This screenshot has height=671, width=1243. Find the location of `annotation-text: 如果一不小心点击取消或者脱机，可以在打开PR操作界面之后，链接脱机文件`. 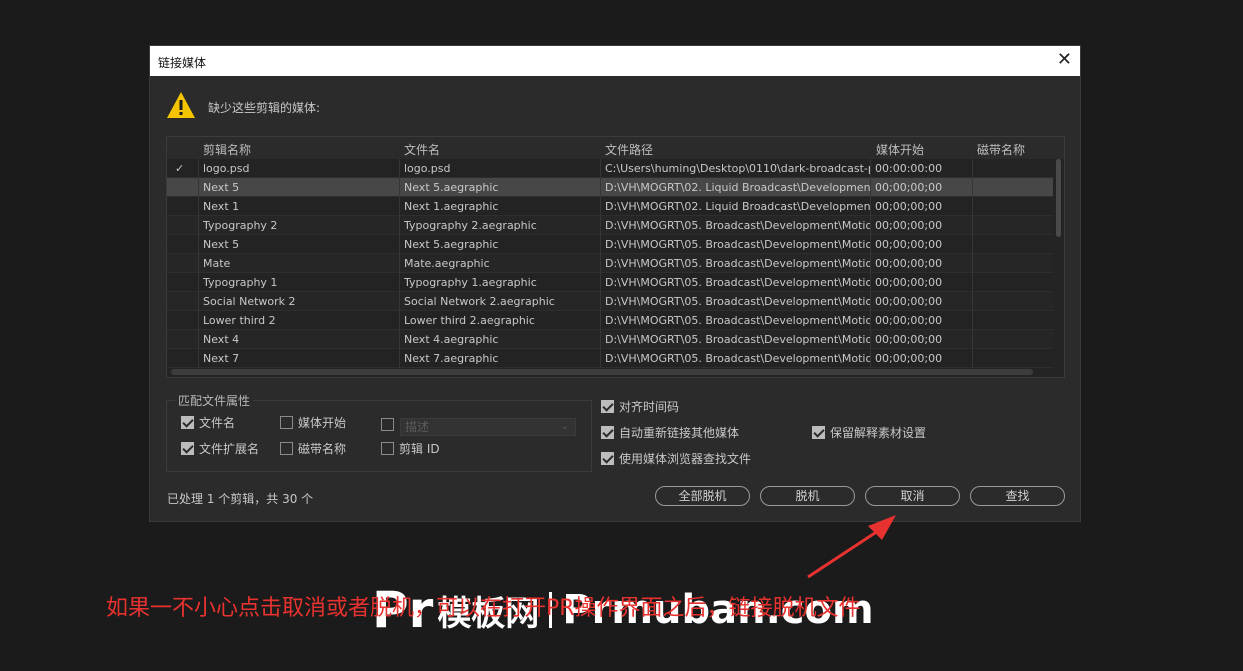

annotation-text: 如果一不小心点击取消或者脱机，可以在打开PR操作界面之后，链接脱机文件 is located at coordinates (483, 608).